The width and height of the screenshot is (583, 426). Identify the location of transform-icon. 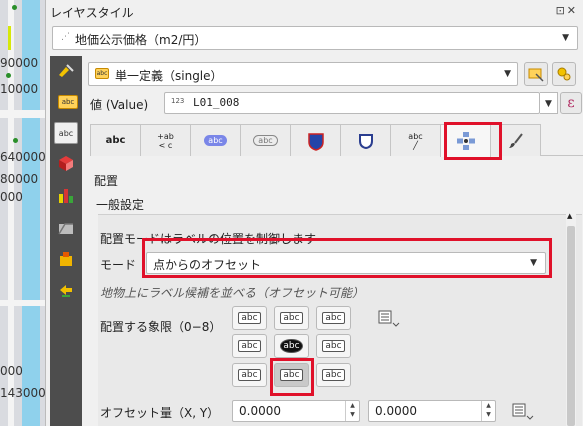
(66, 291).